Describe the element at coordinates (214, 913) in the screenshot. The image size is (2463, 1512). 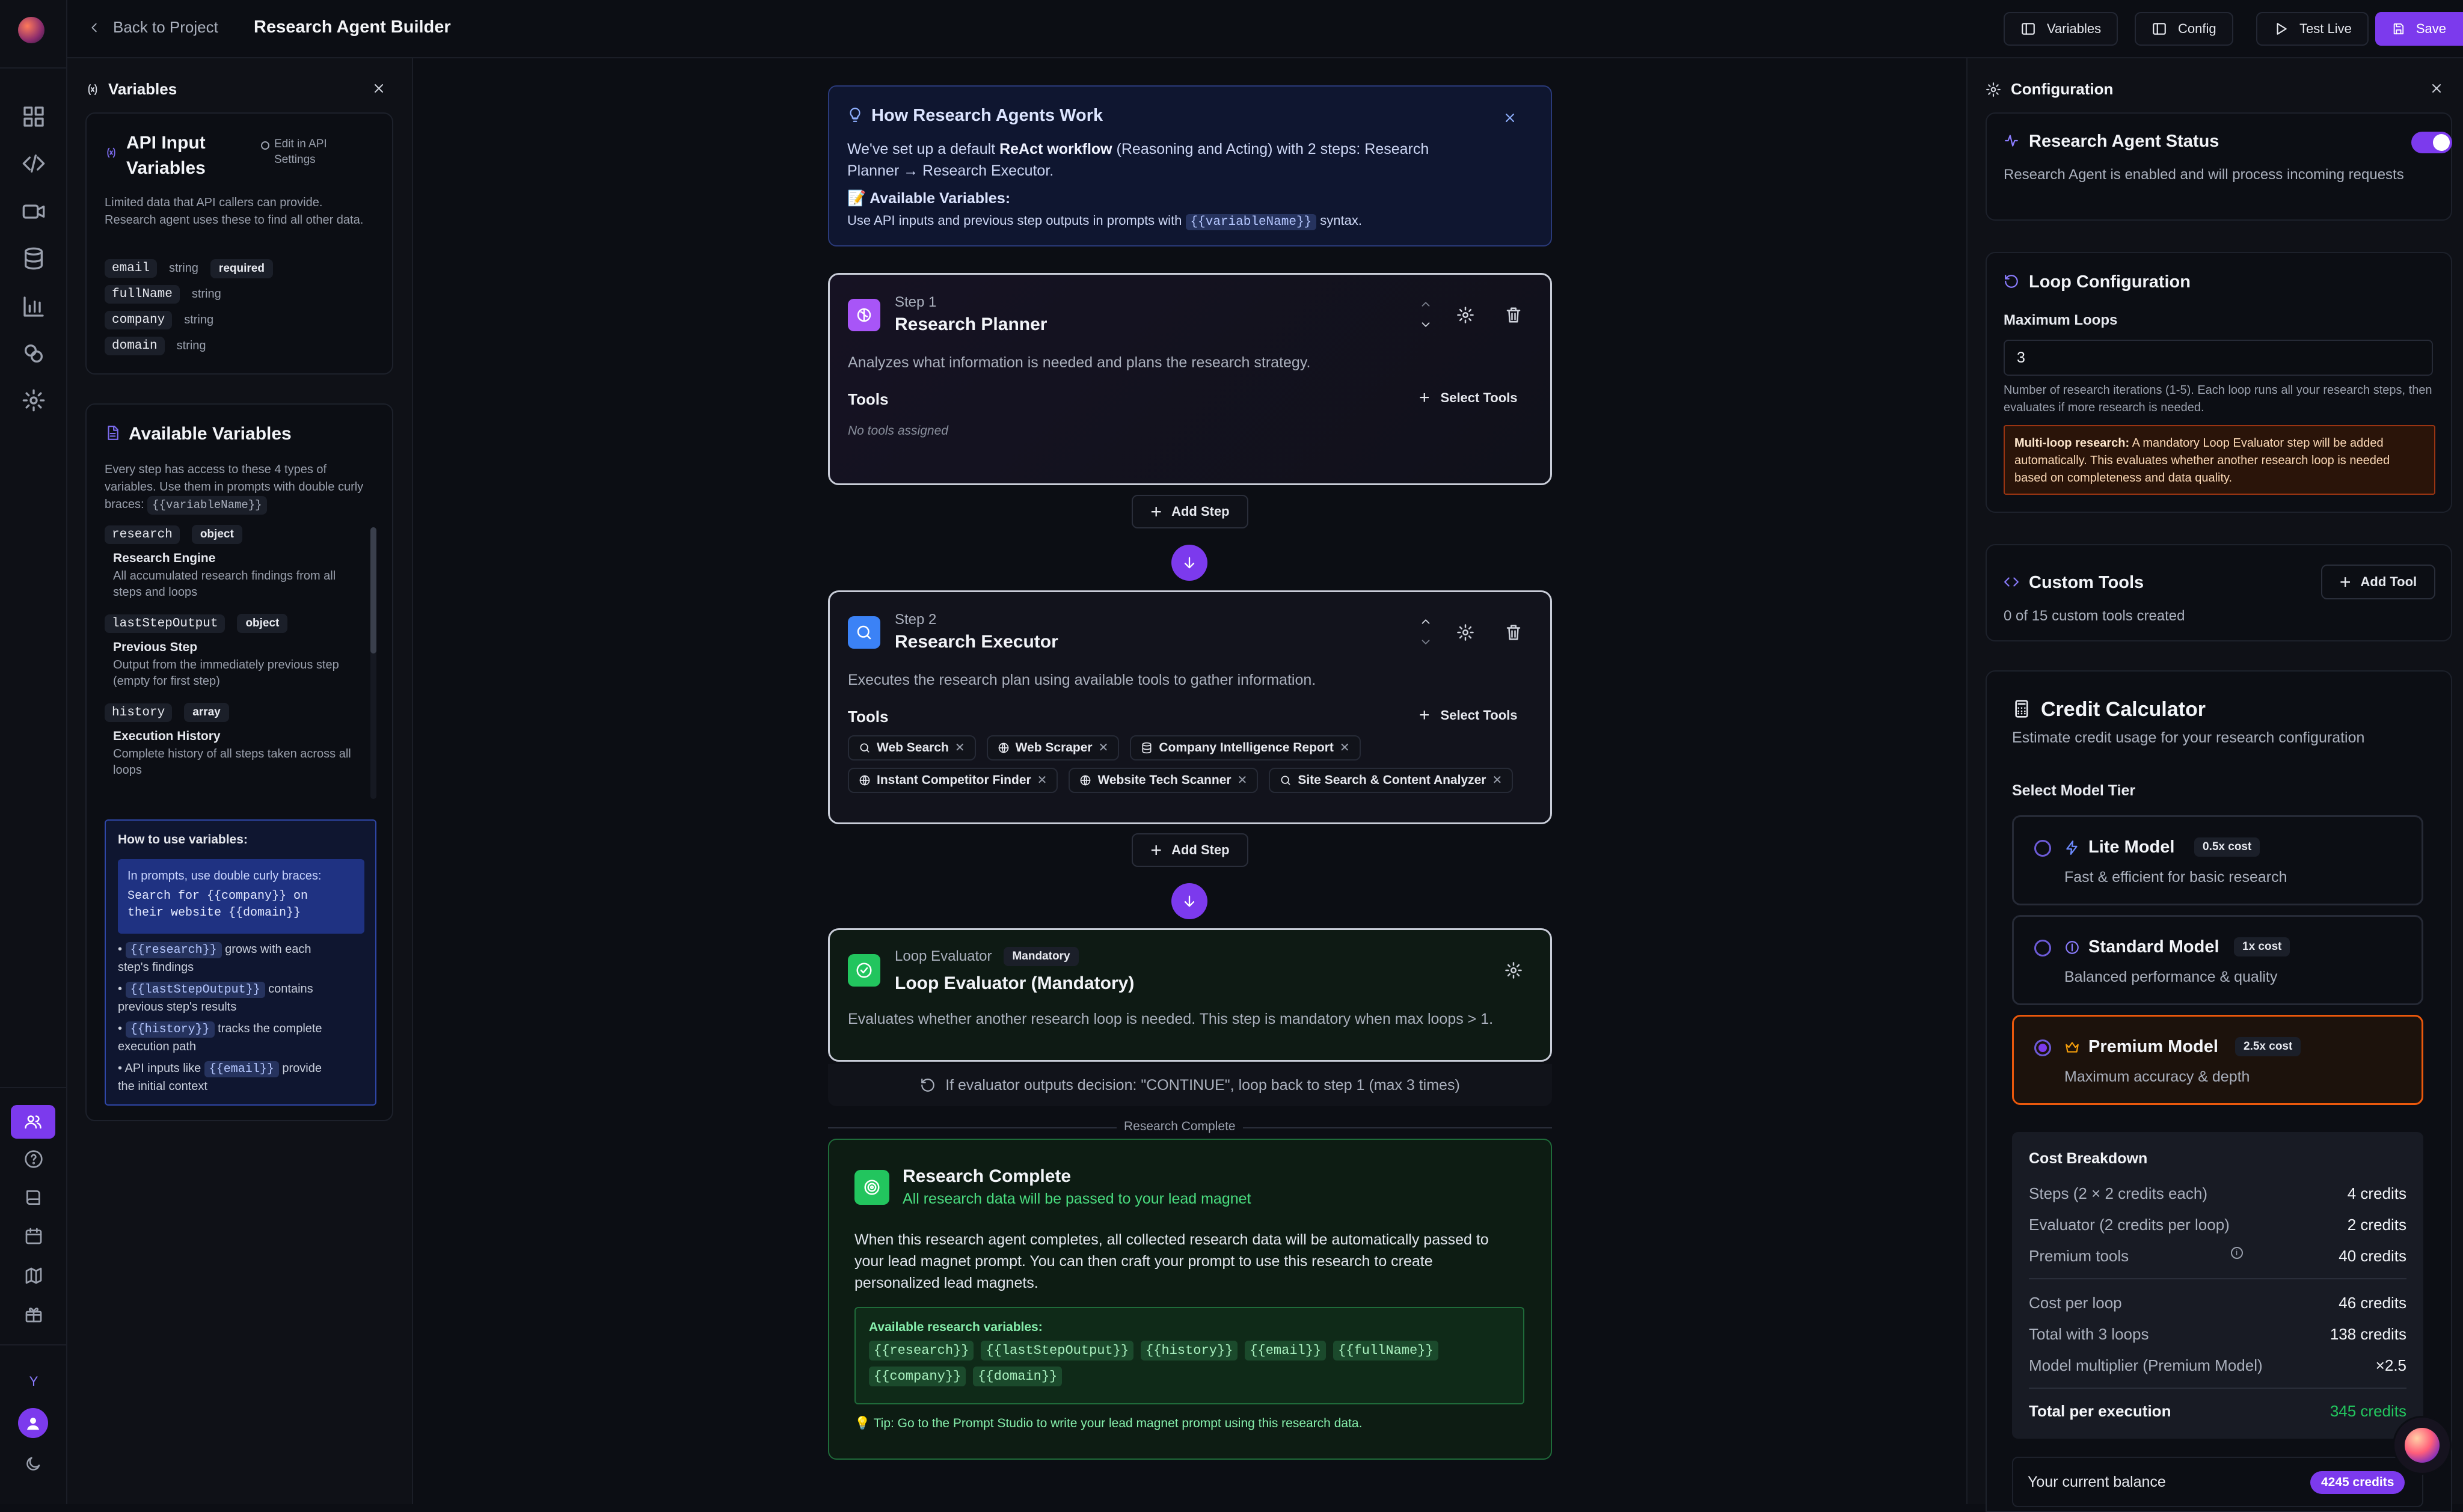
I see `example-code-2: their website {{domain}}` at that location.